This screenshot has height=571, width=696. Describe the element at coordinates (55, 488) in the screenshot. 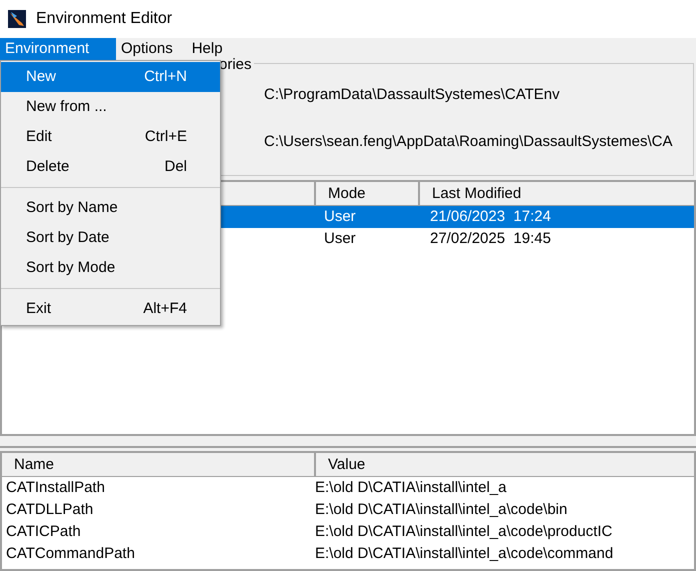

I see `table-cell-text: CATInstallPath` at that location.